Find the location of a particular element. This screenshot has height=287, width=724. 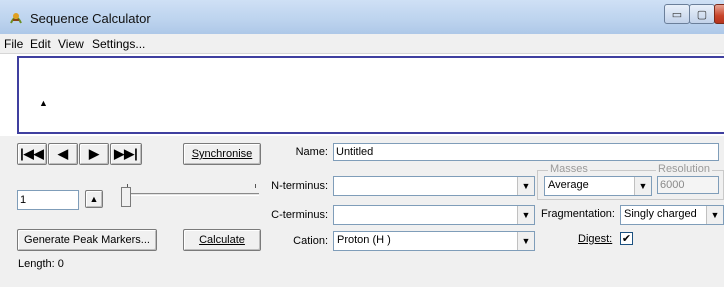

name-input: Untitled is located at coordinates (526, 152).